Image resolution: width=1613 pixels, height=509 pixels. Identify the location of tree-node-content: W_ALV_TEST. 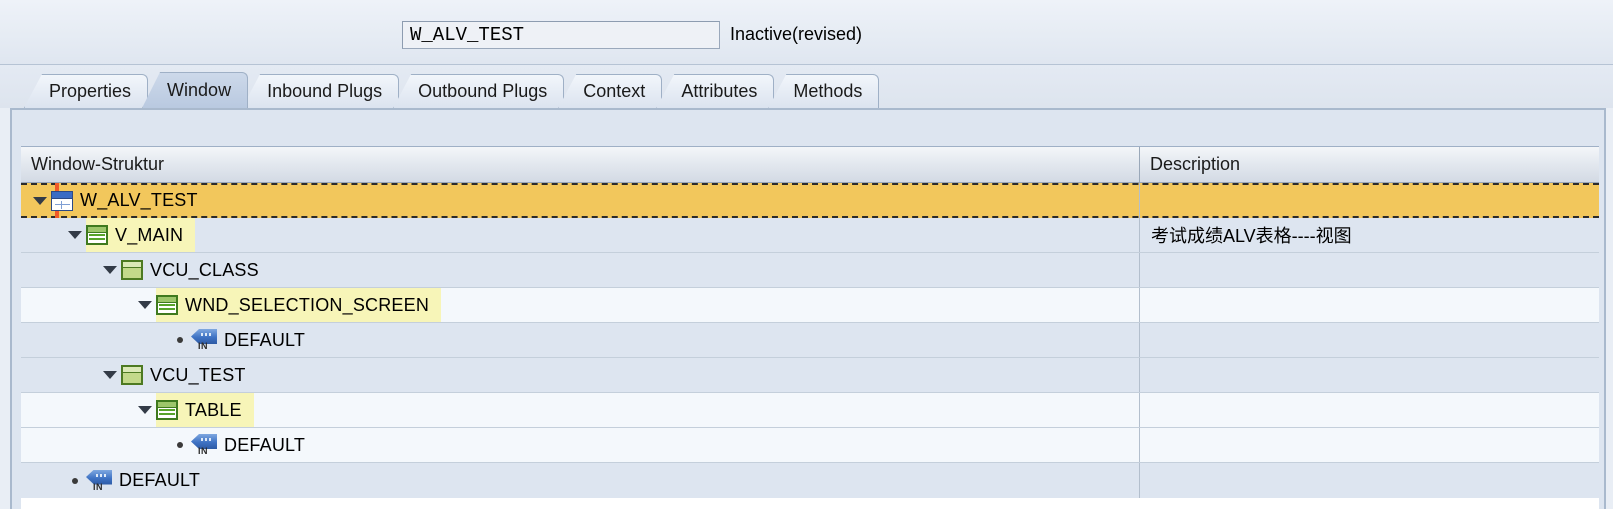
(130, 200).